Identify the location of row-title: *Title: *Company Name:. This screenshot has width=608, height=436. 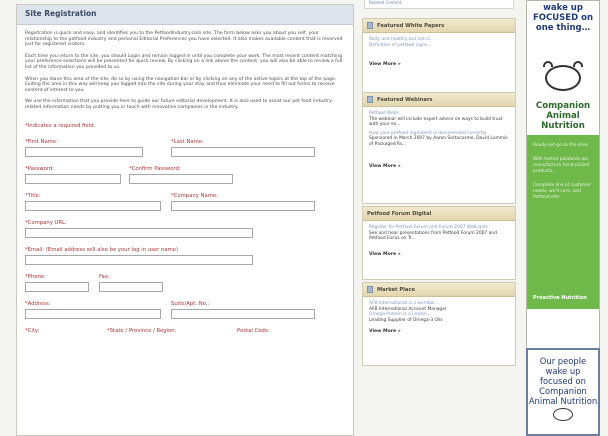
(185, 206).